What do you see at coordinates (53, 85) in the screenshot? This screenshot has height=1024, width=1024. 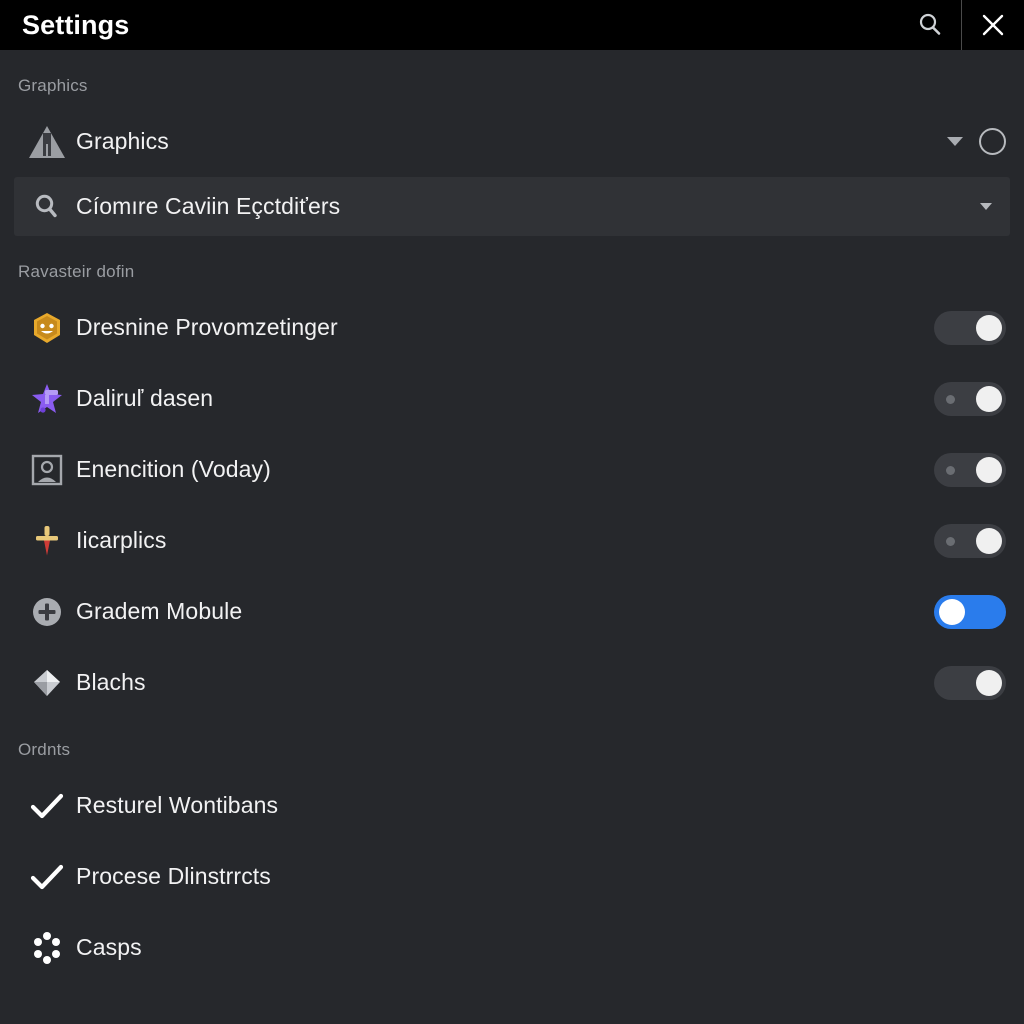 I see `section-header-graphics: Graphics` at bounding box center [53, 85].